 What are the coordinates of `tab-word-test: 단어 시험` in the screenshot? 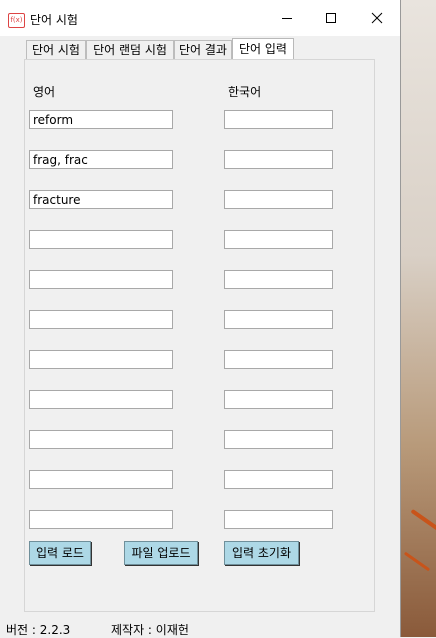 It's located at (56, 49).